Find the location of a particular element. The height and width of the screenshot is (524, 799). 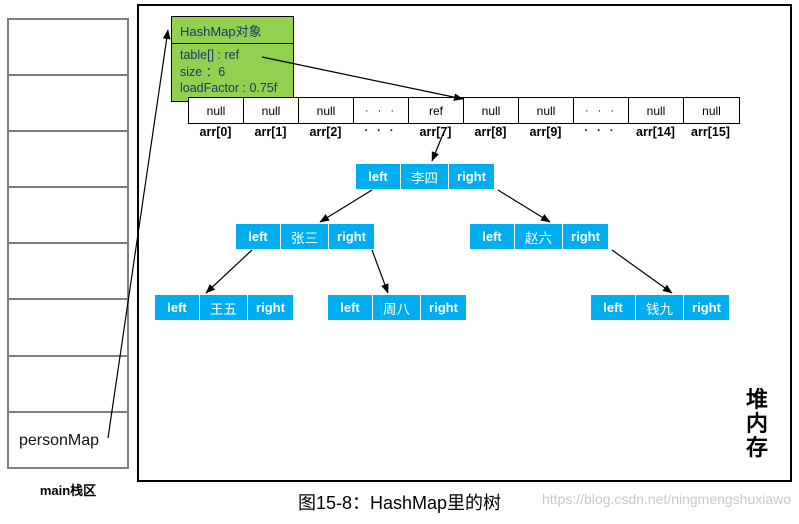

heap-label-char: 存 is located at coordinates (756, 447).